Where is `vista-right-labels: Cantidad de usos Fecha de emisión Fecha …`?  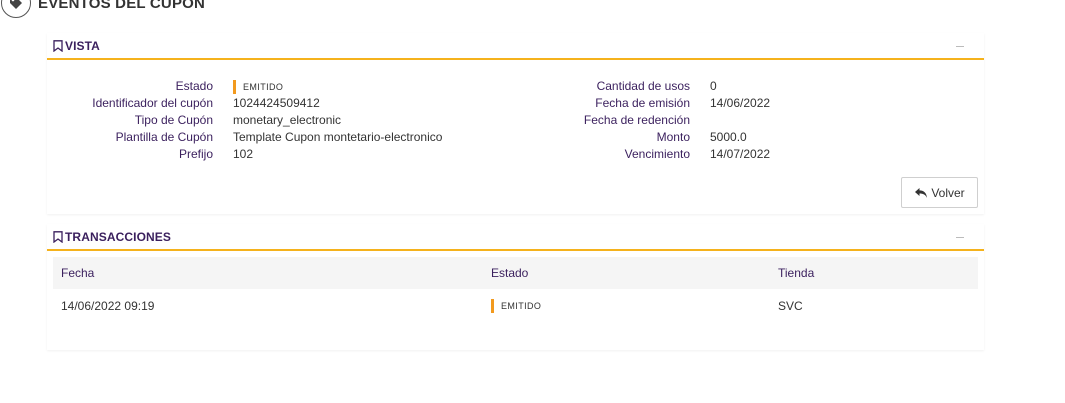
vista-right-labels: Cantidad de usos Fecha de emisión Fecha … is located at coordinates (593, 120).